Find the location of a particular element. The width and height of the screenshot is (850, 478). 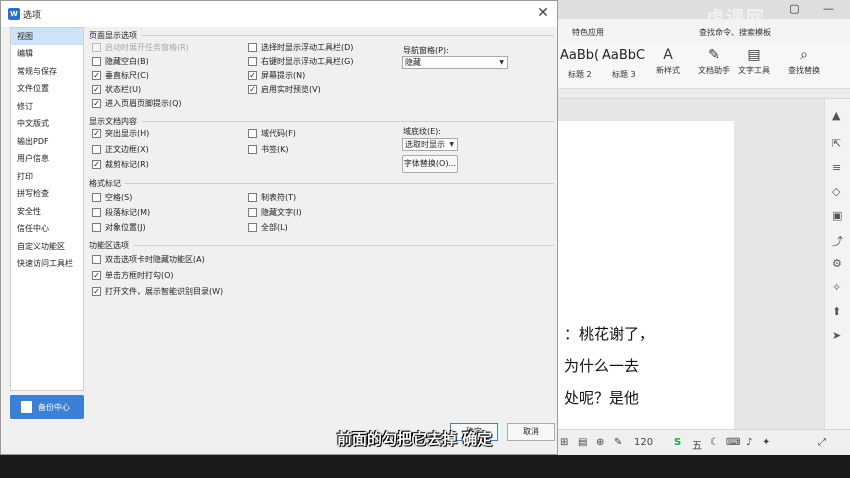

image-icon: ▣ is located at coordinates (837, 215).